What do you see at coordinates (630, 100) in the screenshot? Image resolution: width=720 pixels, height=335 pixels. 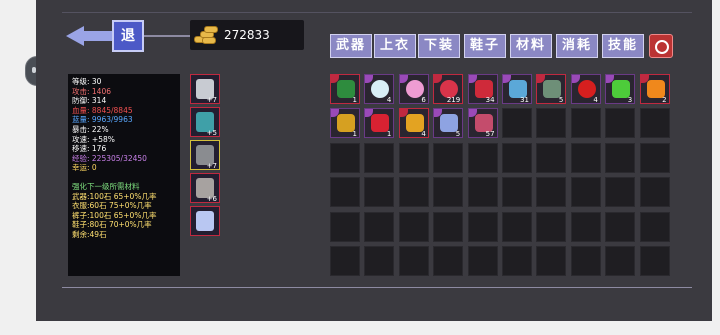 I see `item-count: 3` at bounding box center [630, 100].